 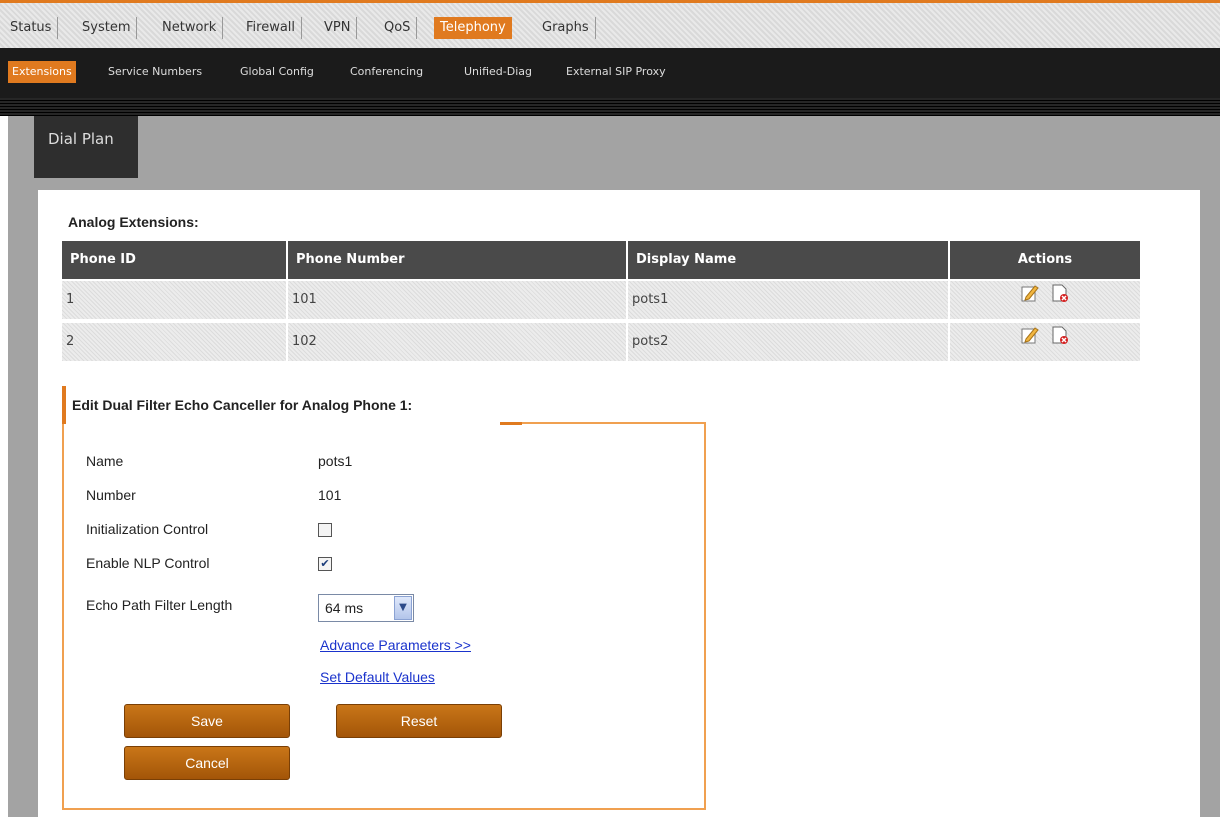 What do you see at coordinates (457, 260) in the screenshot?
I see `column-header-phone-number: Phone Number` at bounding box center [457, 260].